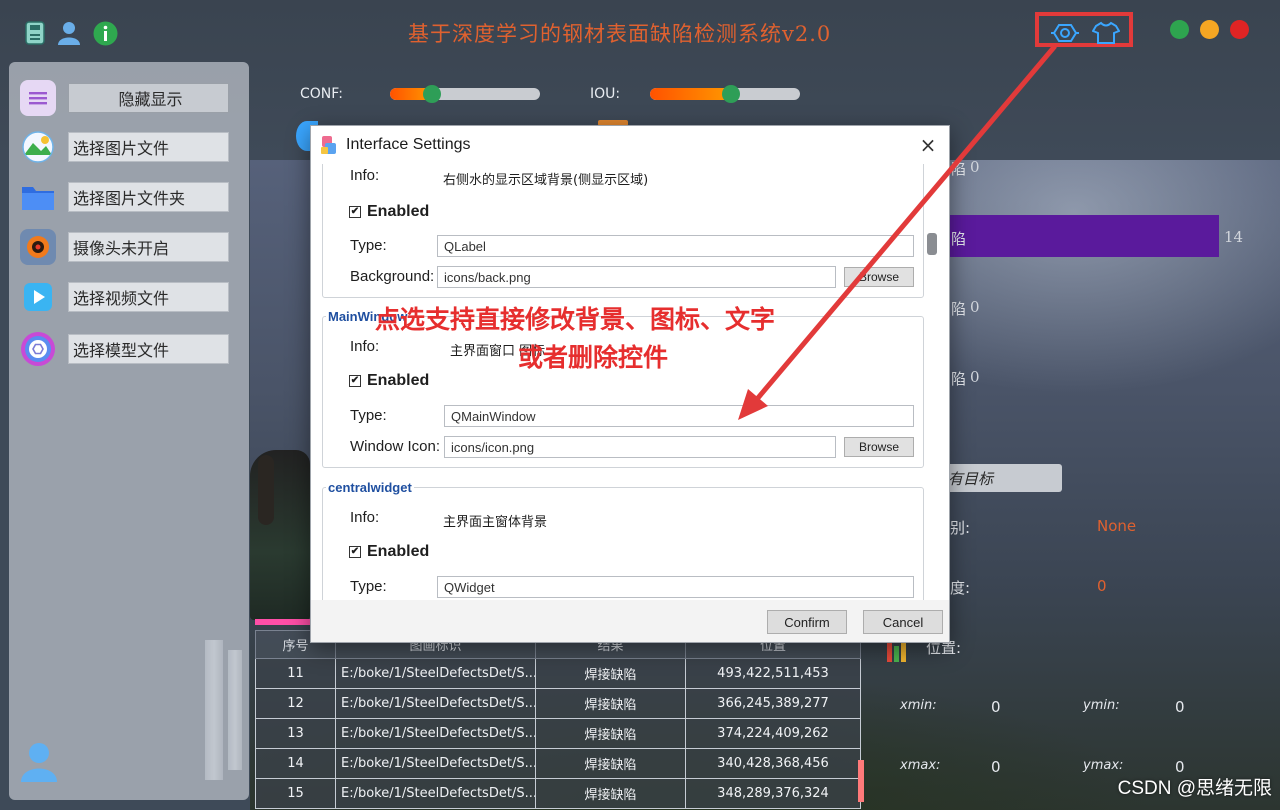 This screenshot has width=1280, height=810. What do you see at coordinates (593, 357) in the screenshot?
I see `annotation-text-line2: 或者删除控件` at bounding box center [593, 357].